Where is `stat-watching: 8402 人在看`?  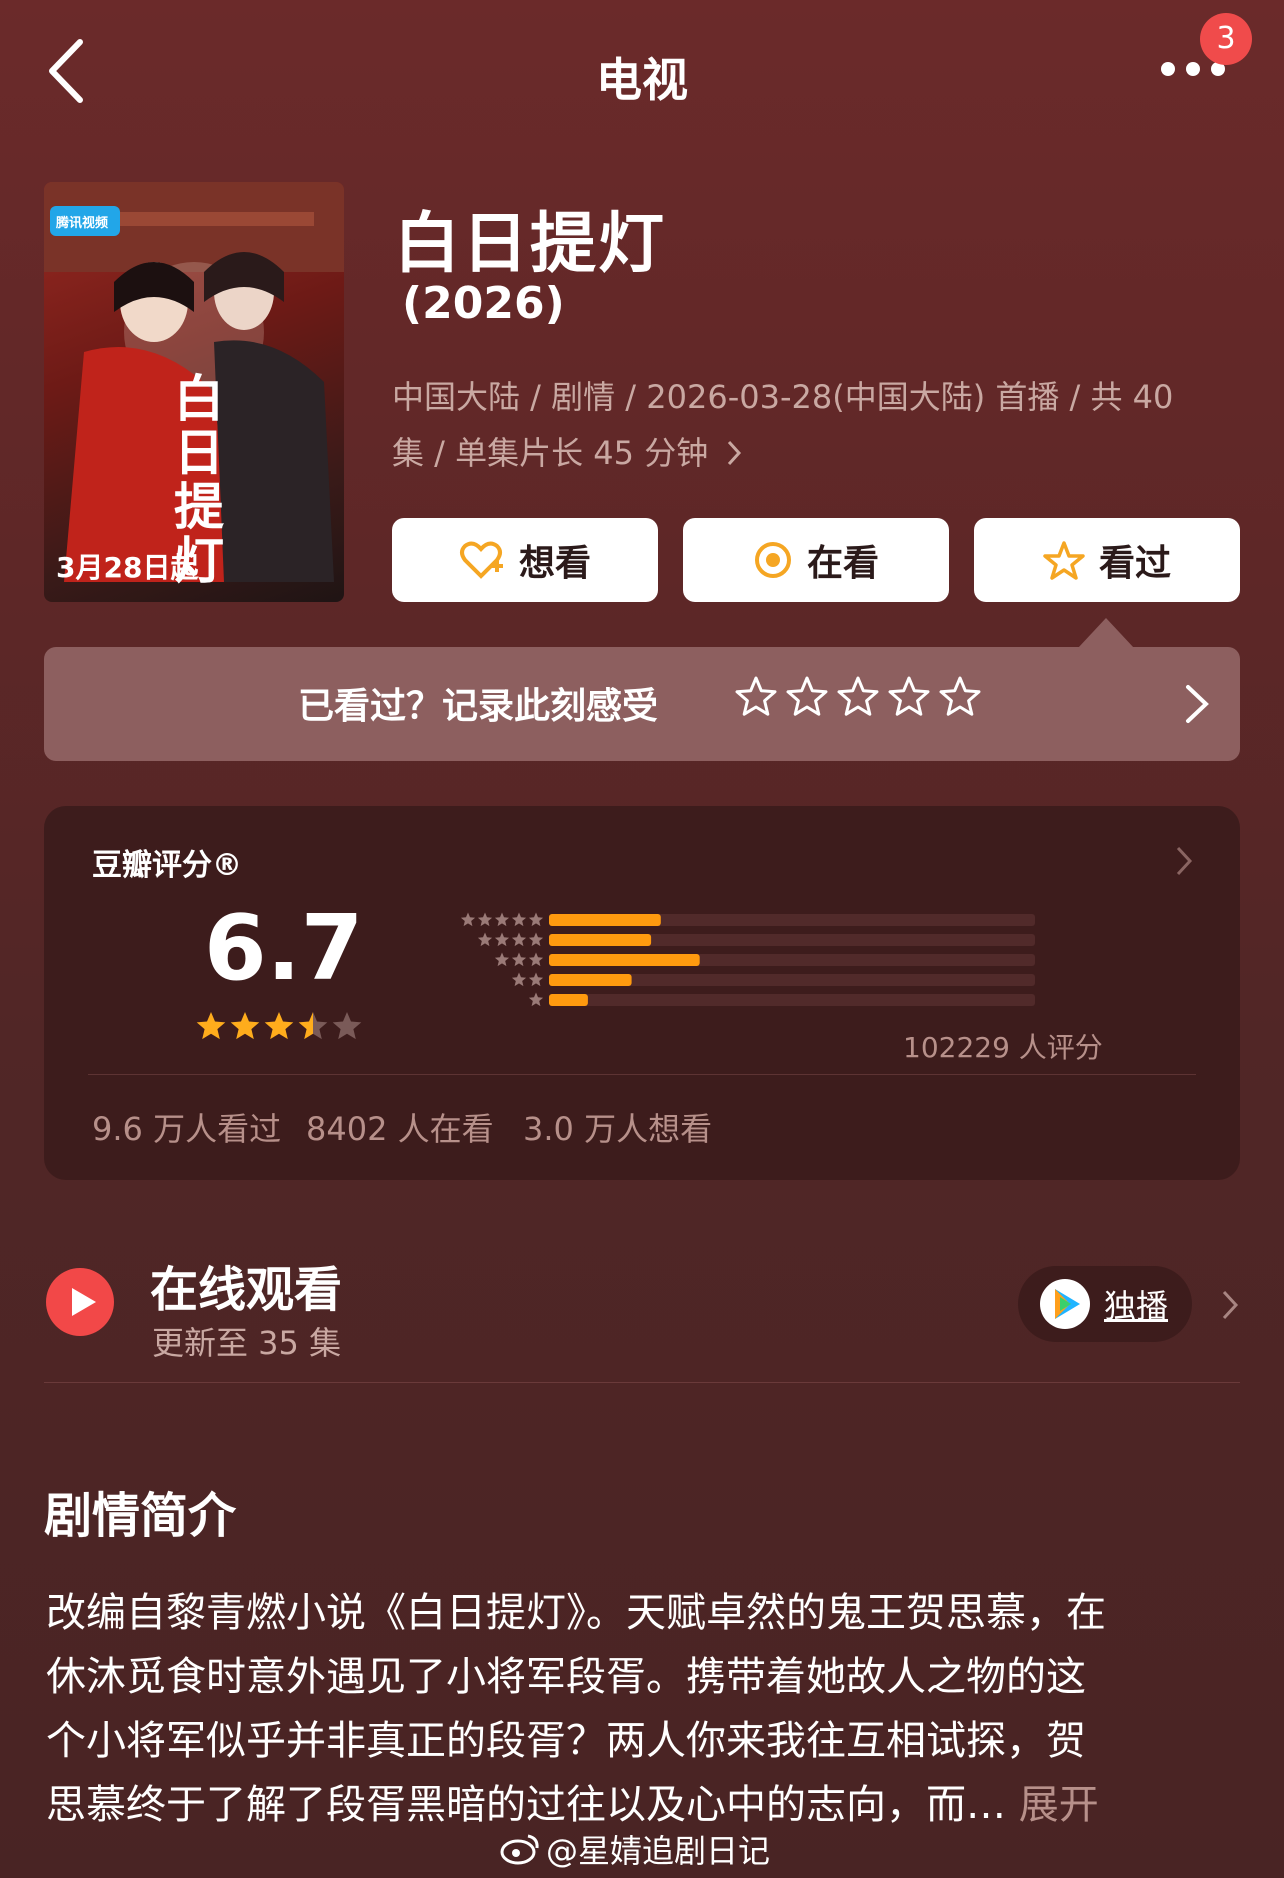
stat-watching: 8402 人在看 is located at coordinates (400, 1129).